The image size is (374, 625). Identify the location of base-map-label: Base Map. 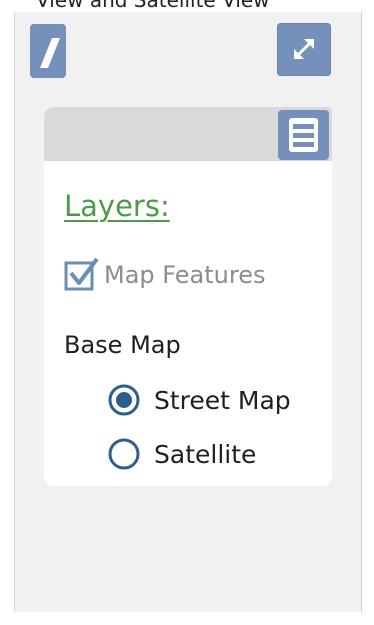
(122, 345).